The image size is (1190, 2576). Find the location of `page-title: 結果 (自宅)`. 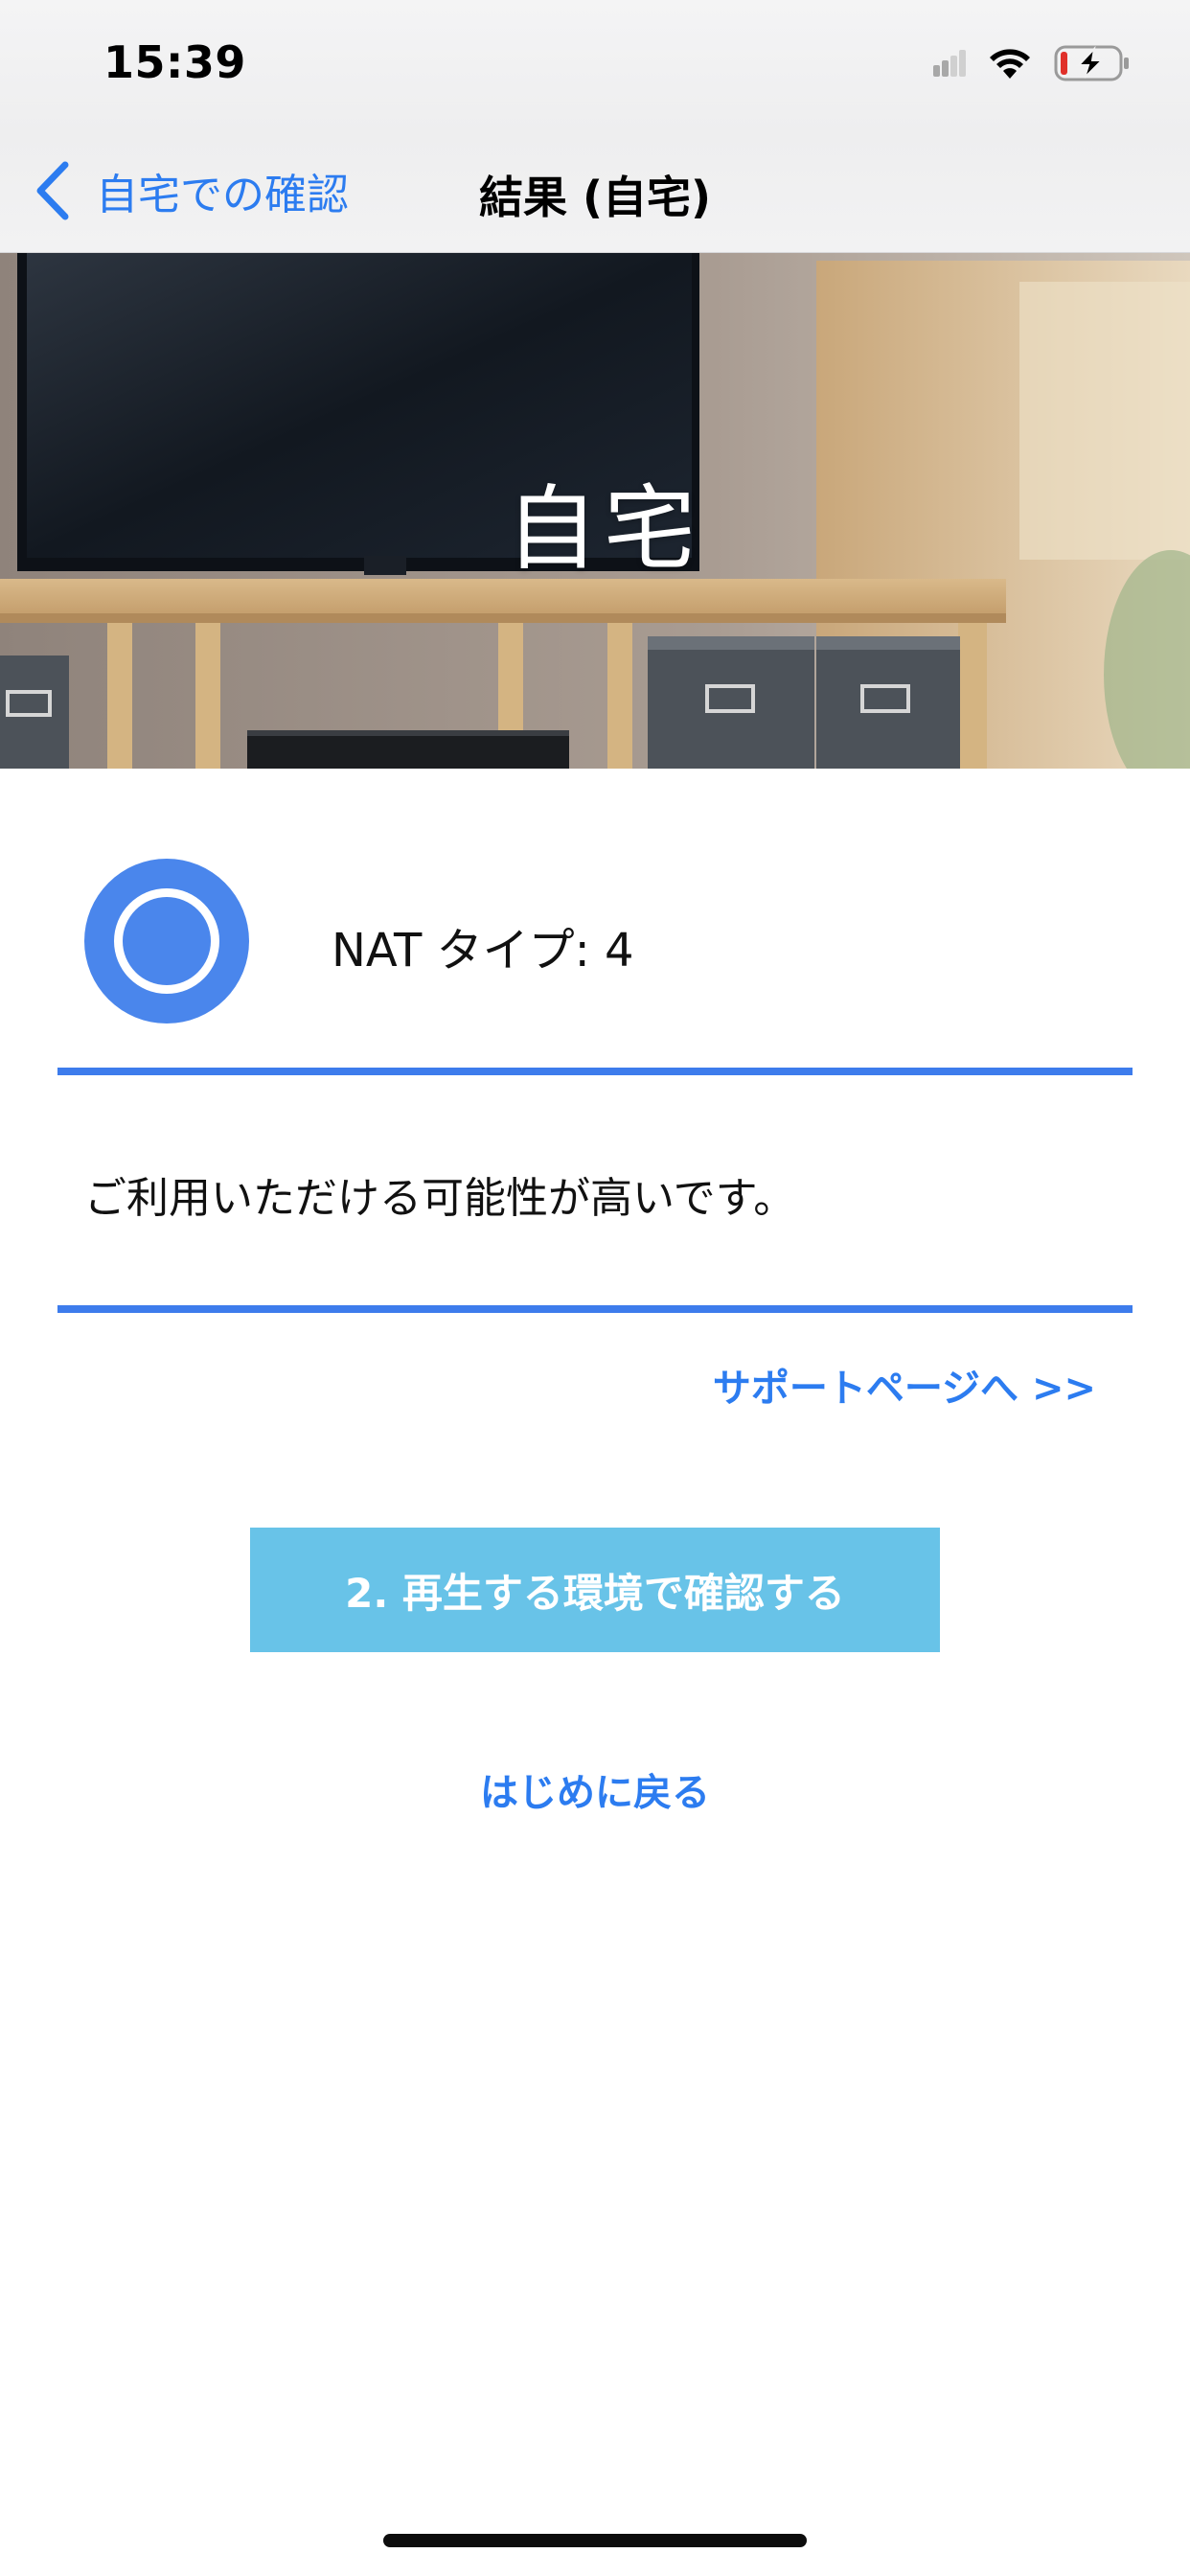

page-title: 結果 (自宅) is located at coordinates (595, 197).